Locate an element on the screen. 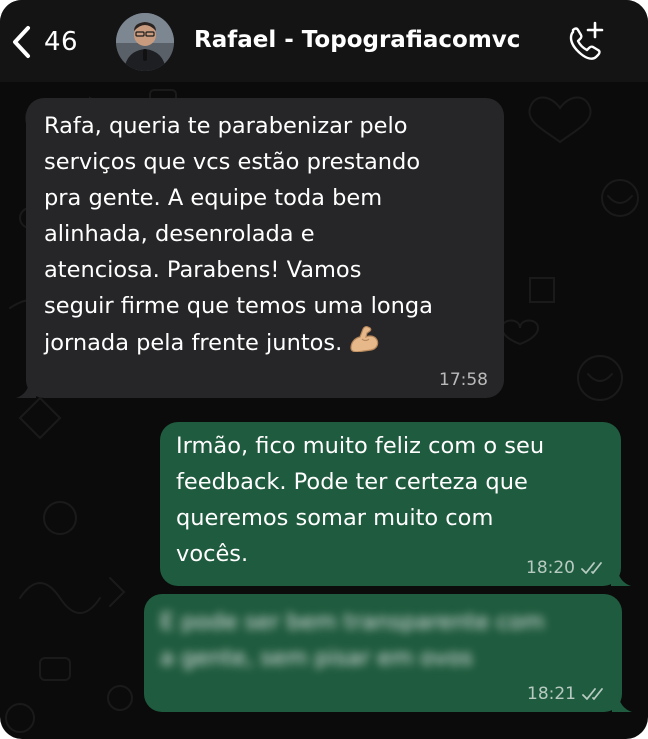 The image size is (648, 739). add-call-button is located at coordinates (585, 41).